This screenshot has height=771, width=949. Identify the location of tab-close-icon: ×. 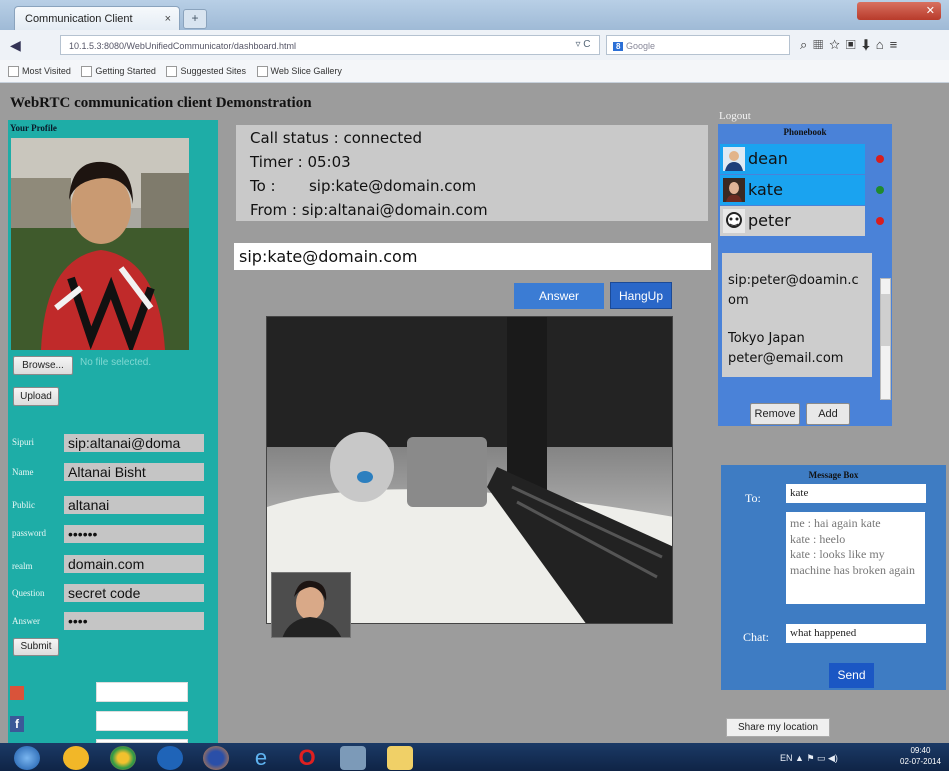
(168, 19).